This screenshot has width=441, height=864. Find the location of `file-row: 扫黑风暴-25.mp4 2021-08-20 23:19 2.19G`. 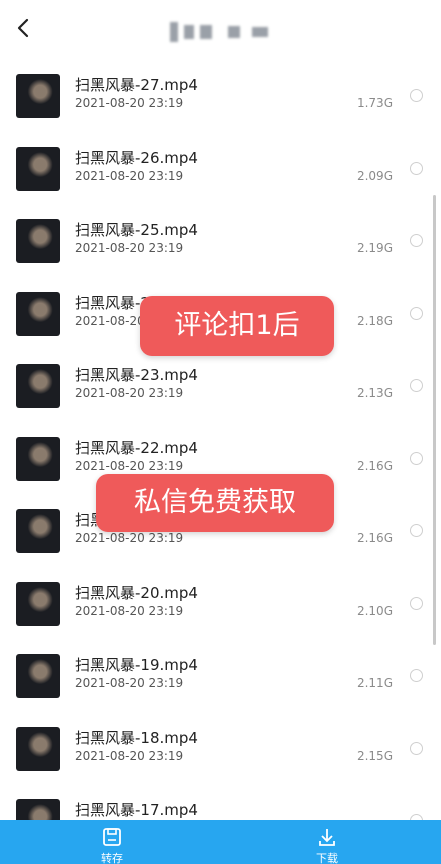

file-row: 扫黑风暴-25.mp4 2021-08-20 23:19 2.19G is located at coordinates (220, 249).